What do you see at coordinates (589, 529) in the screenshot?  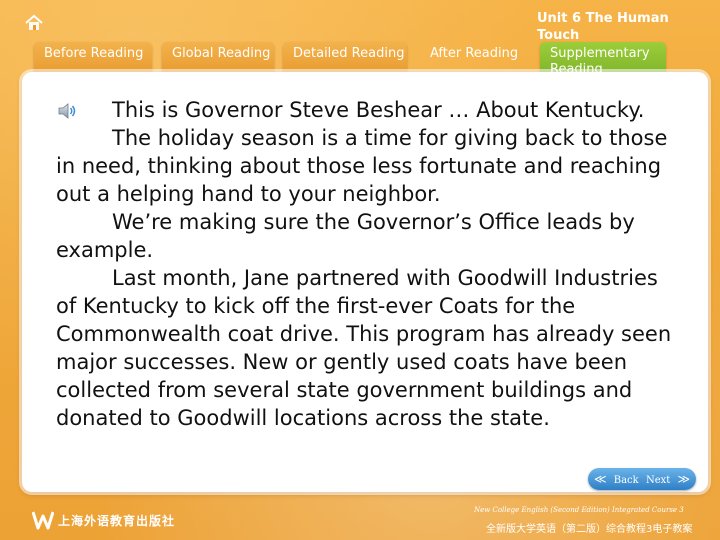 I see `course-title-cn: 全新版大学英语（第二版）综合教程3电子教案` at bounding box center [589, 529].